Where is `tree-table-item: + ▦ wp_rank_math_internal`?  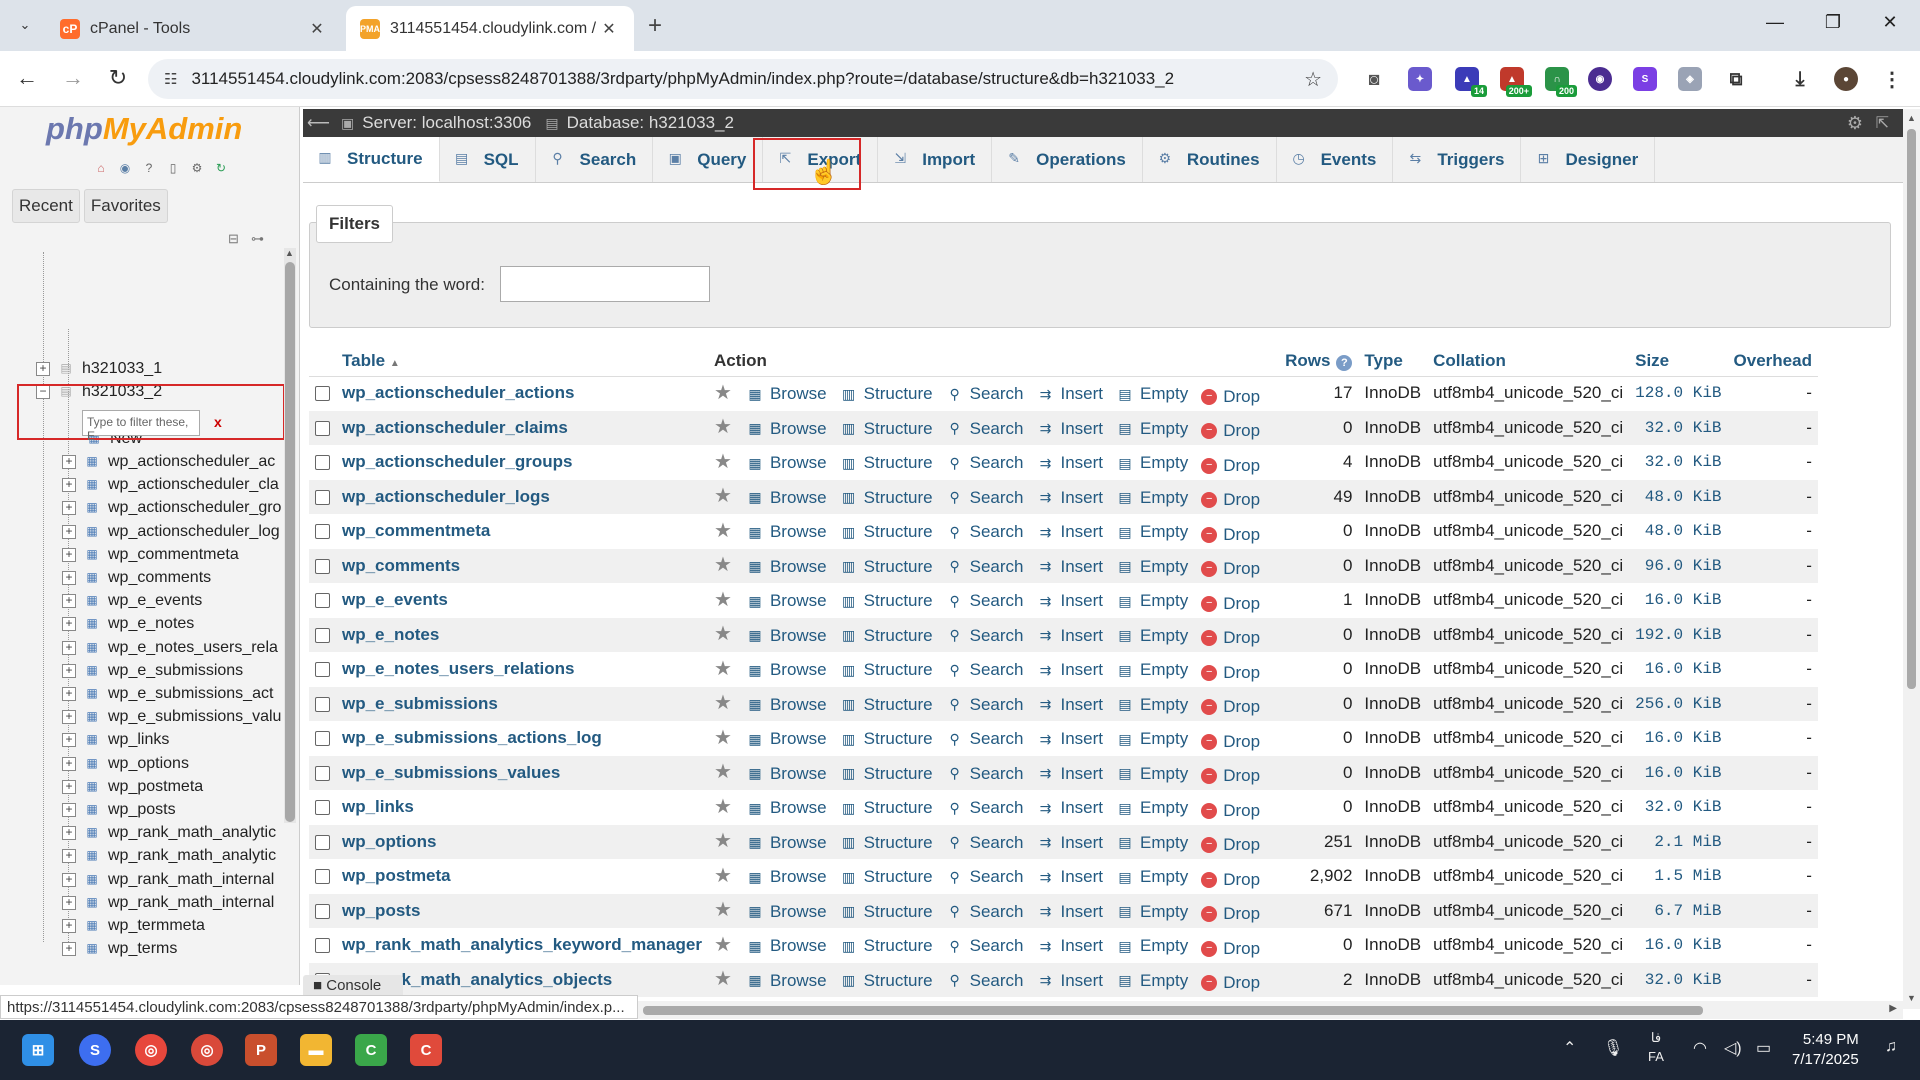 tree-table-item: + ▦ wp_rank_math_internal is located at coordinates (168, 880).